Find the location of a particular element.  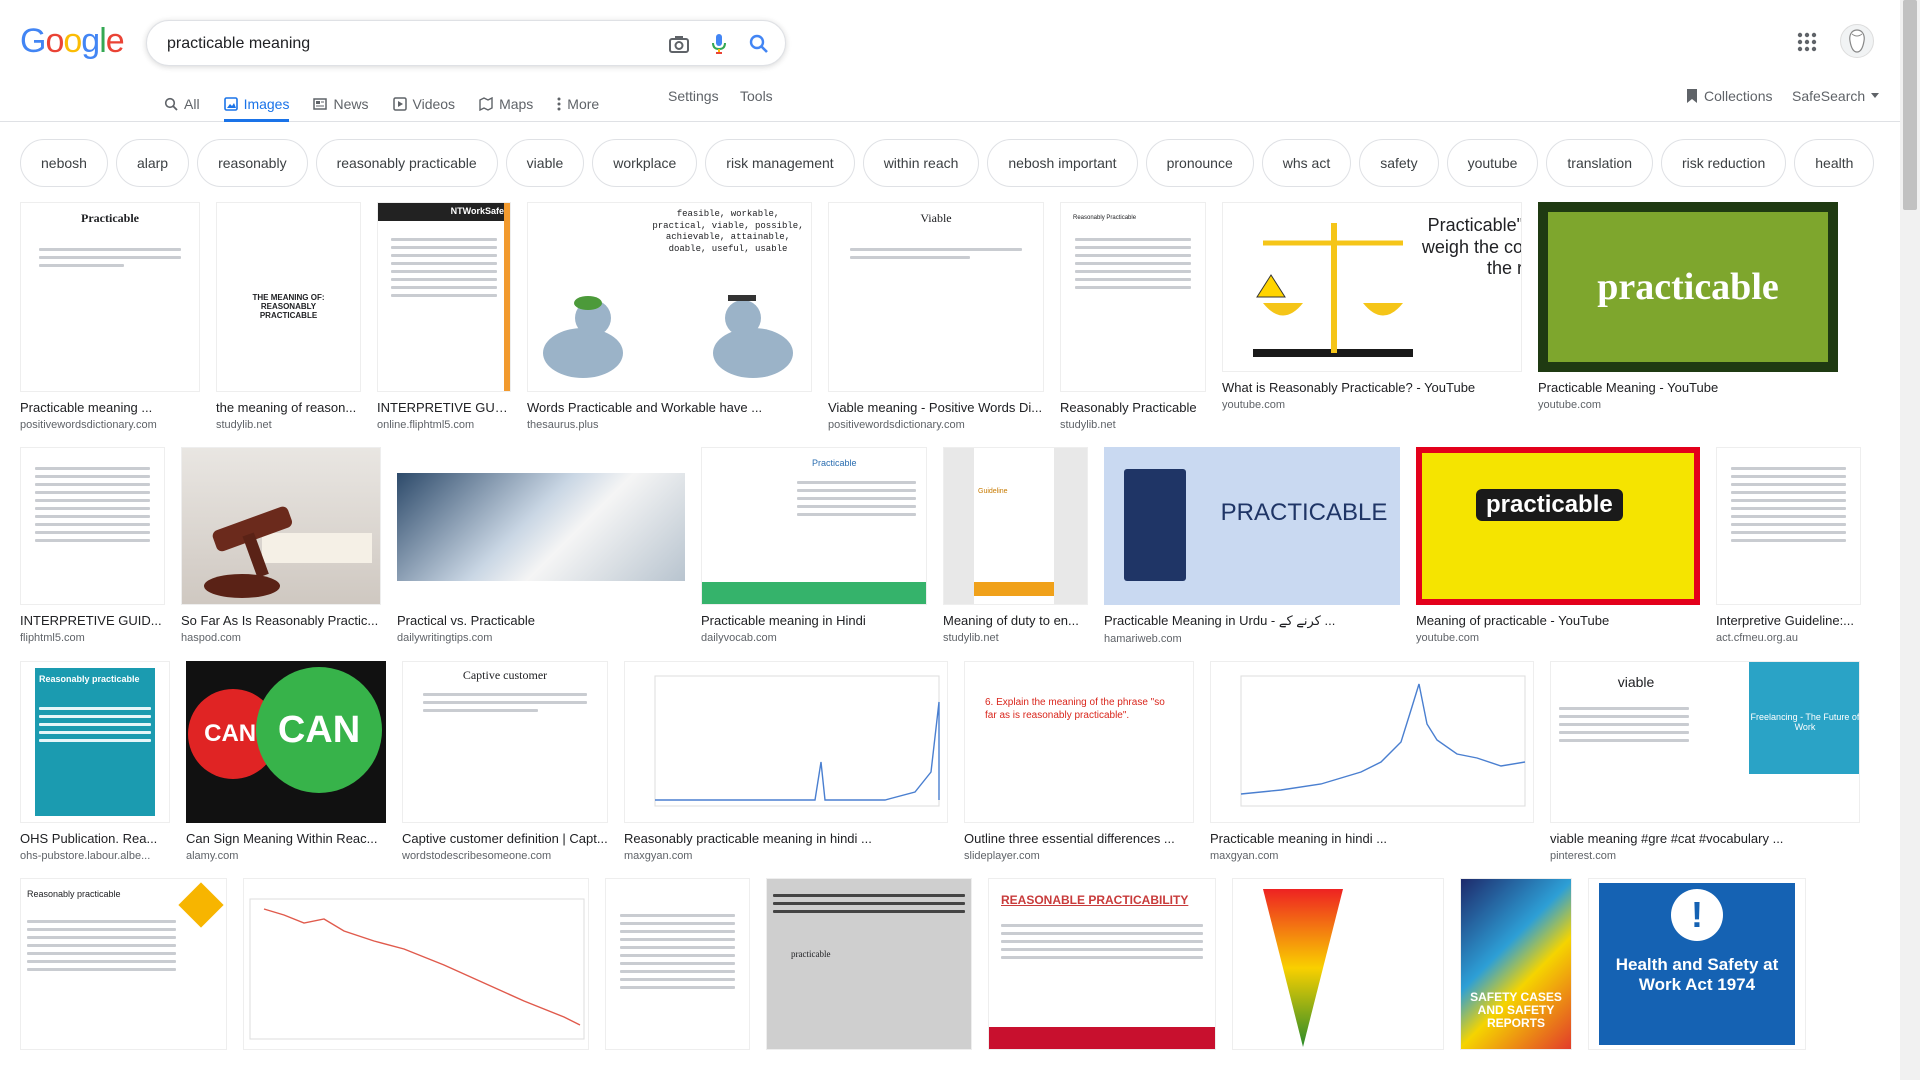

result-thumbnail: THE MEANING OF: REASONABLY PRACTICABLE is located at coordinates (288, 297).